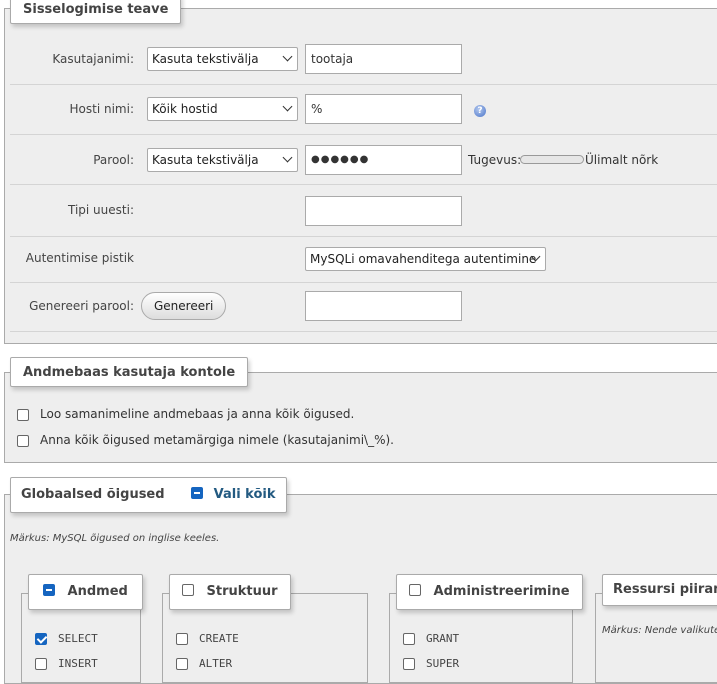 This screenshot has width=717, height=684. I want to click on password-type-select: Kasuta tekstivälja, so click(222, 160).